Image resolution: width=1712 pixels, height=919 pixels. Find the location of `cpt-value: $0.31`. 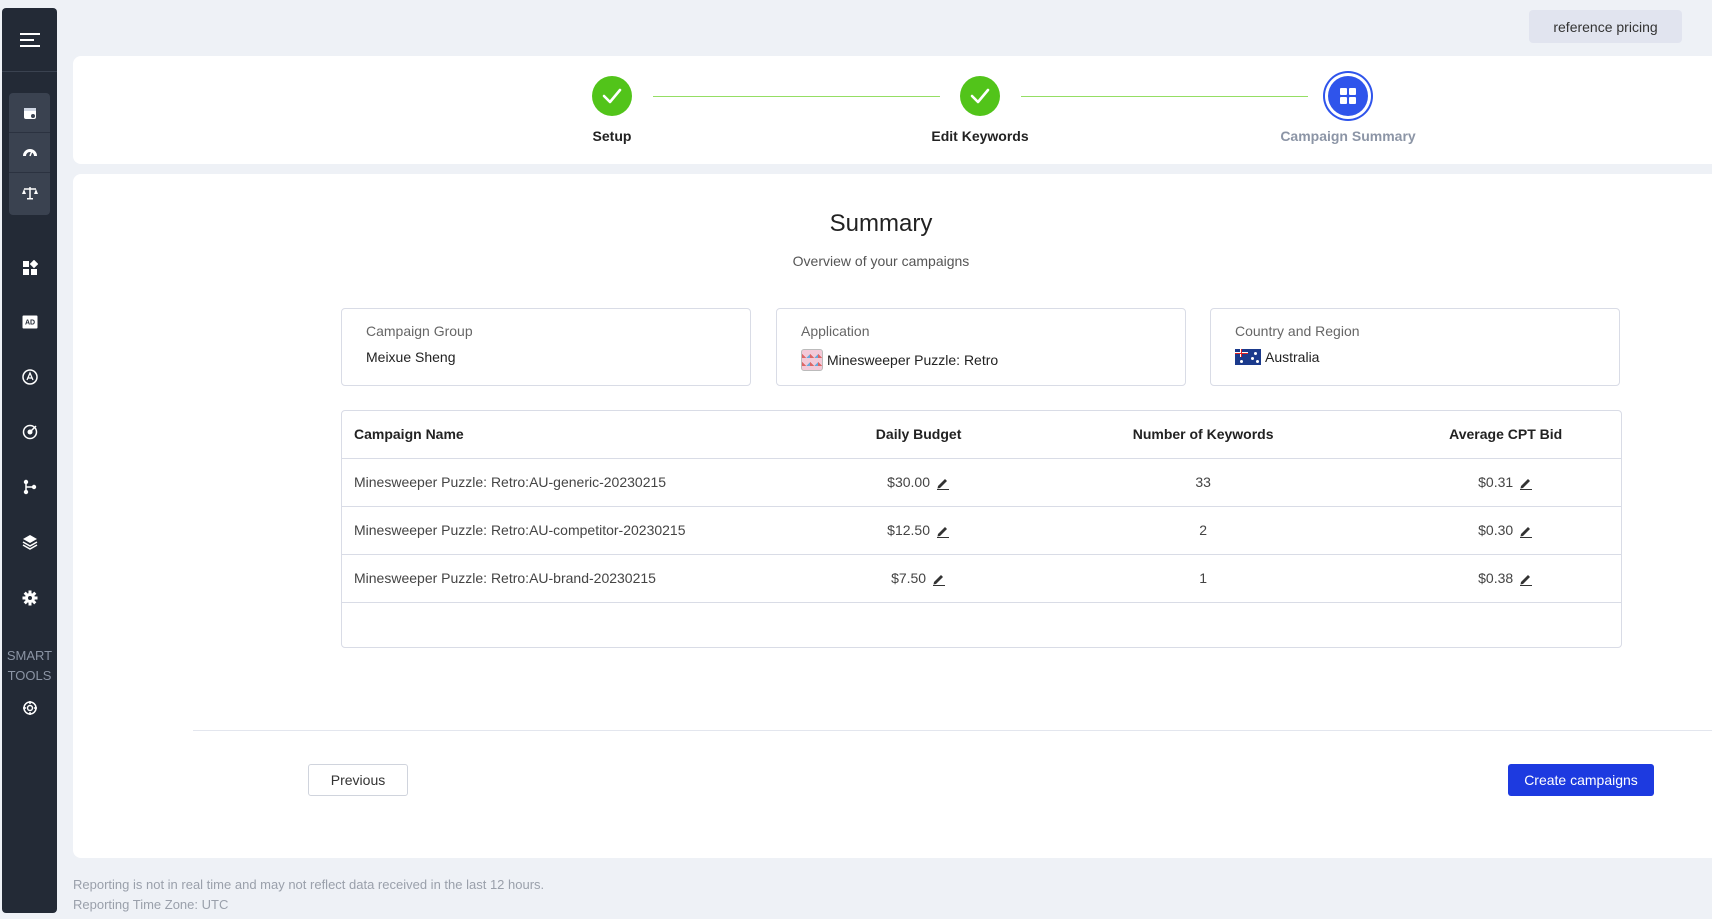

cpt-value: $0.31 is located at coordinates (1496, 481).